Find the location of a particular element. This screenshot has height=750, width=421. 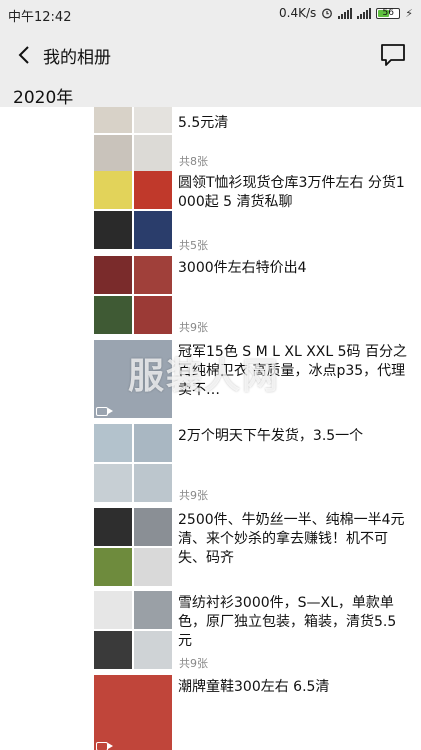

signal-4g-icon is located at coordinates (345, 13).